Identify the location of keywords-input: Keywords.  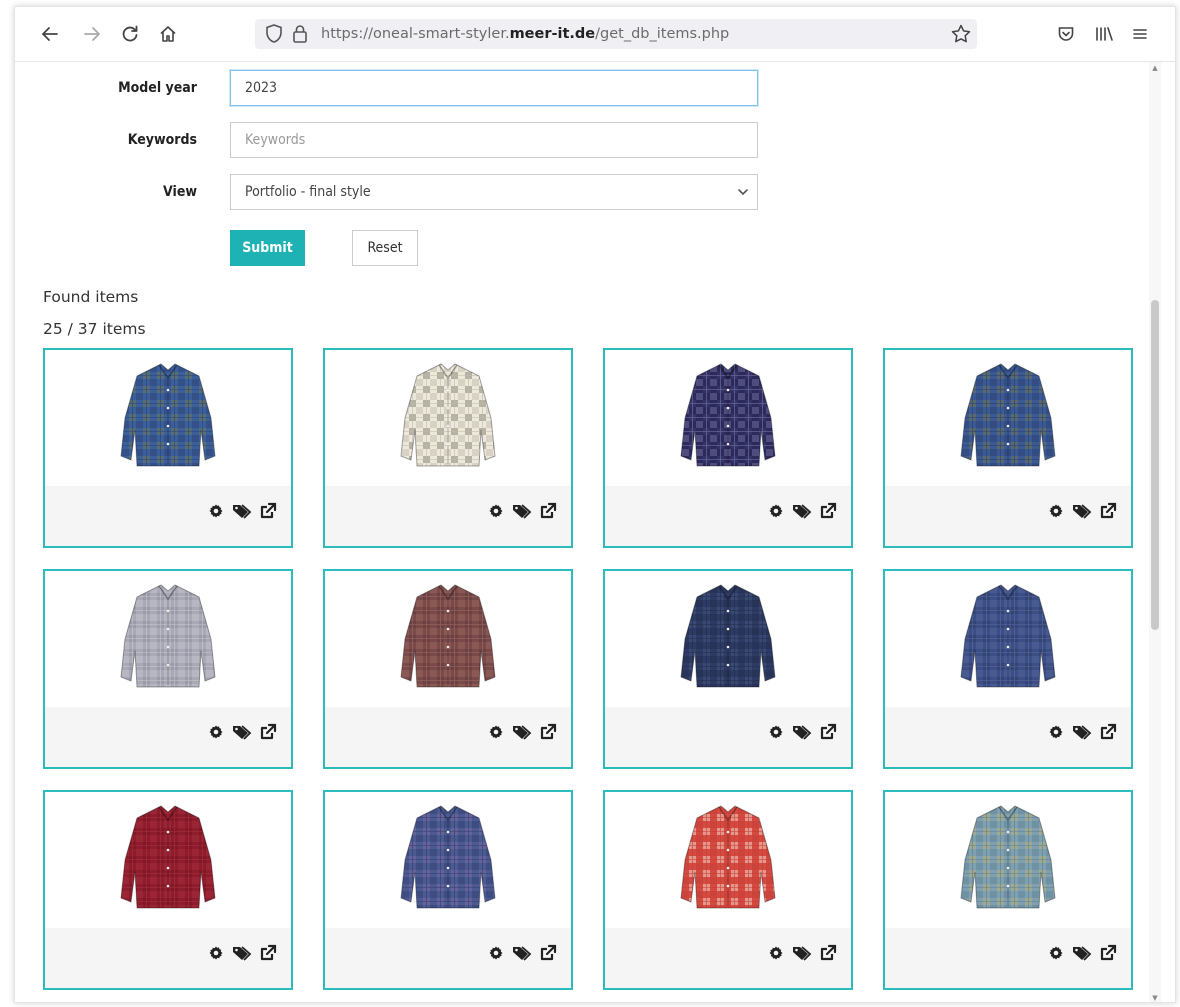
(494, 140).